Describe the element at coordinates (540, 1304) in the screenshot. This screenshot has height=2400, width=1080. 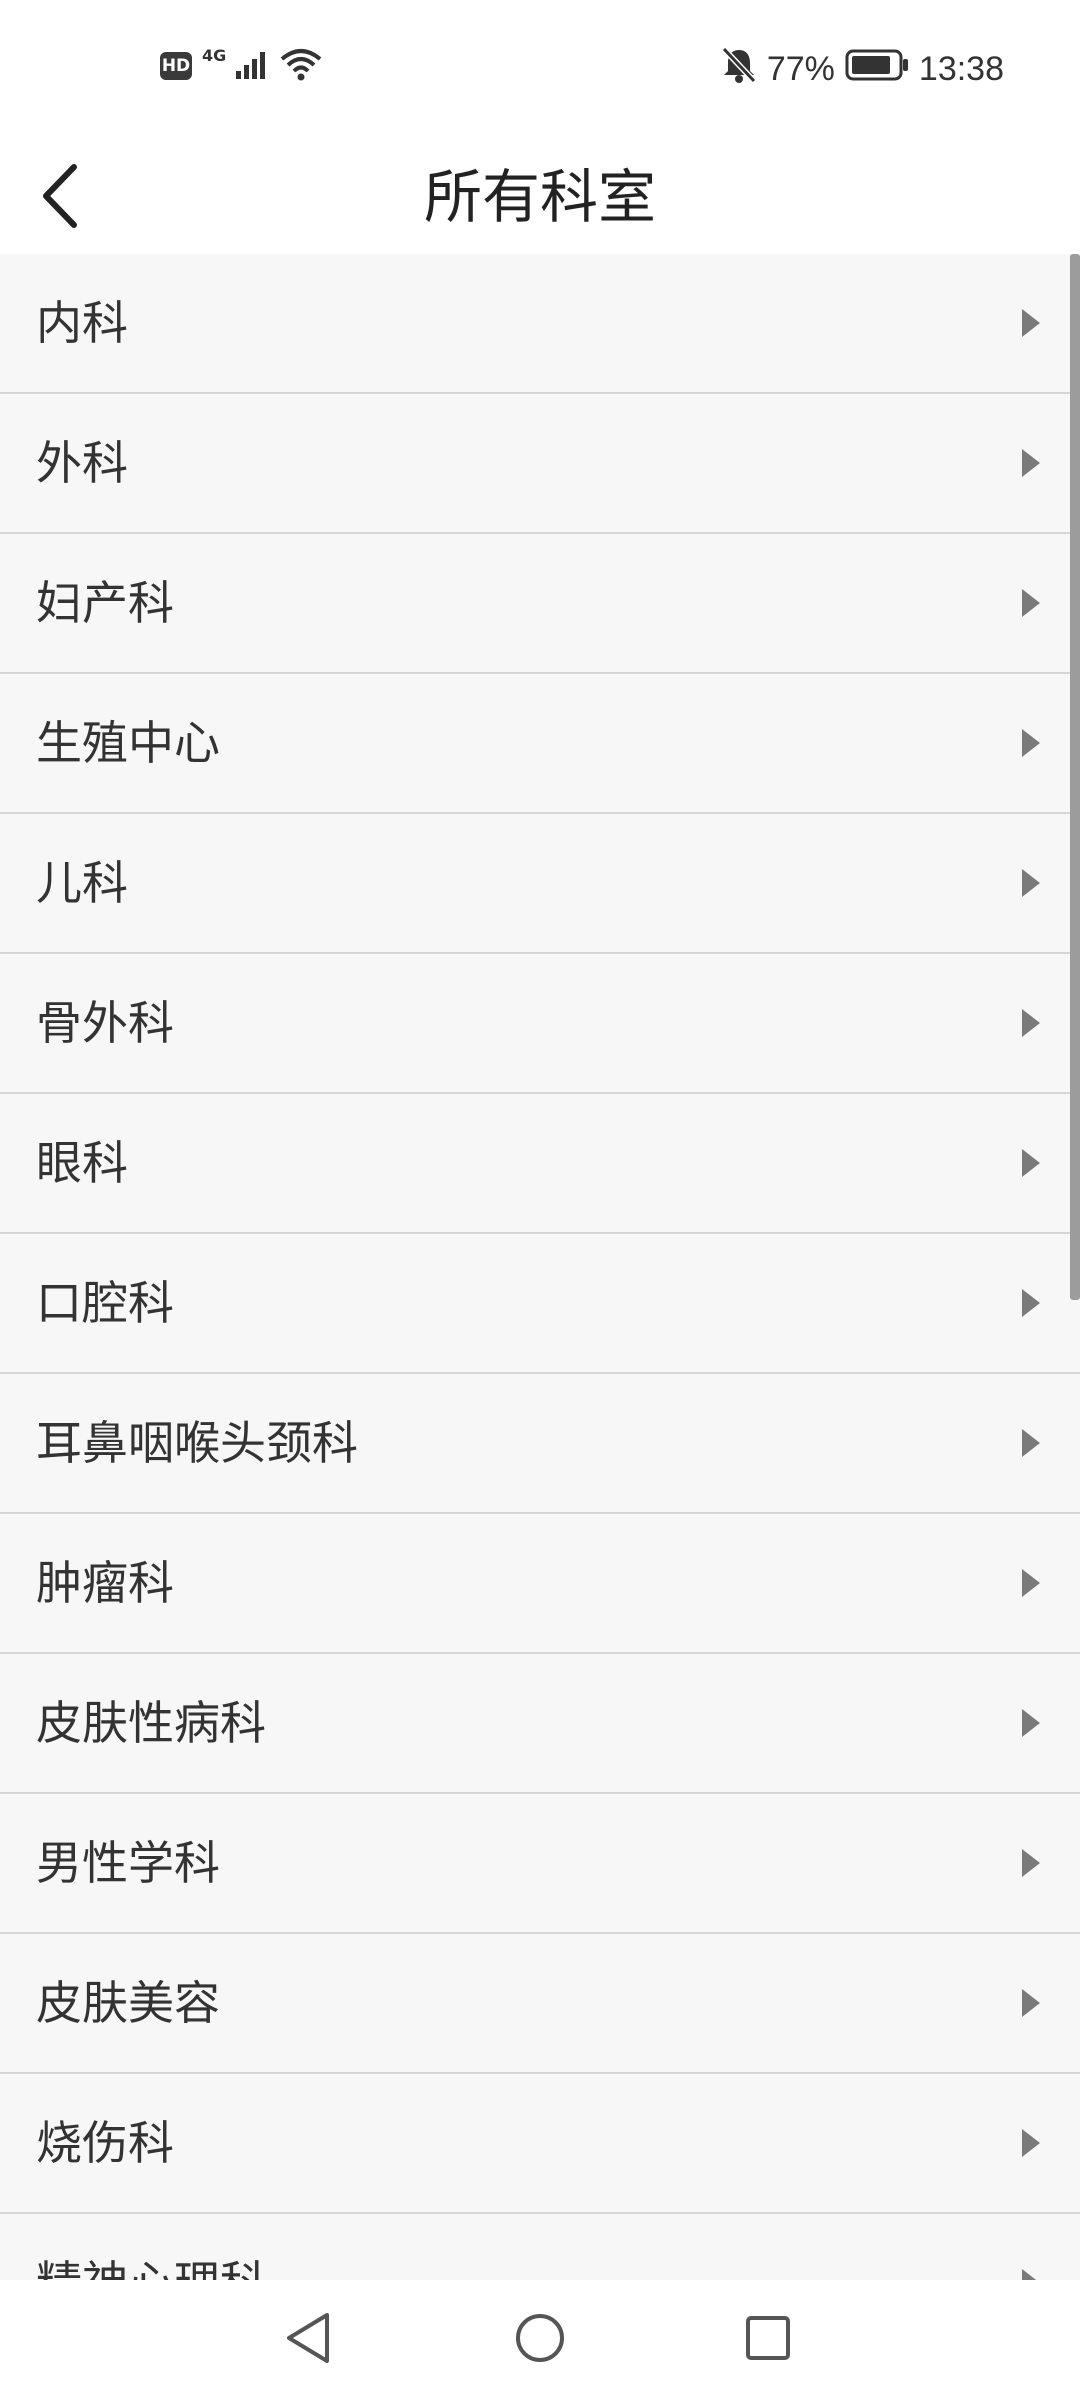
I see `department-item: 口腔科` at that location.